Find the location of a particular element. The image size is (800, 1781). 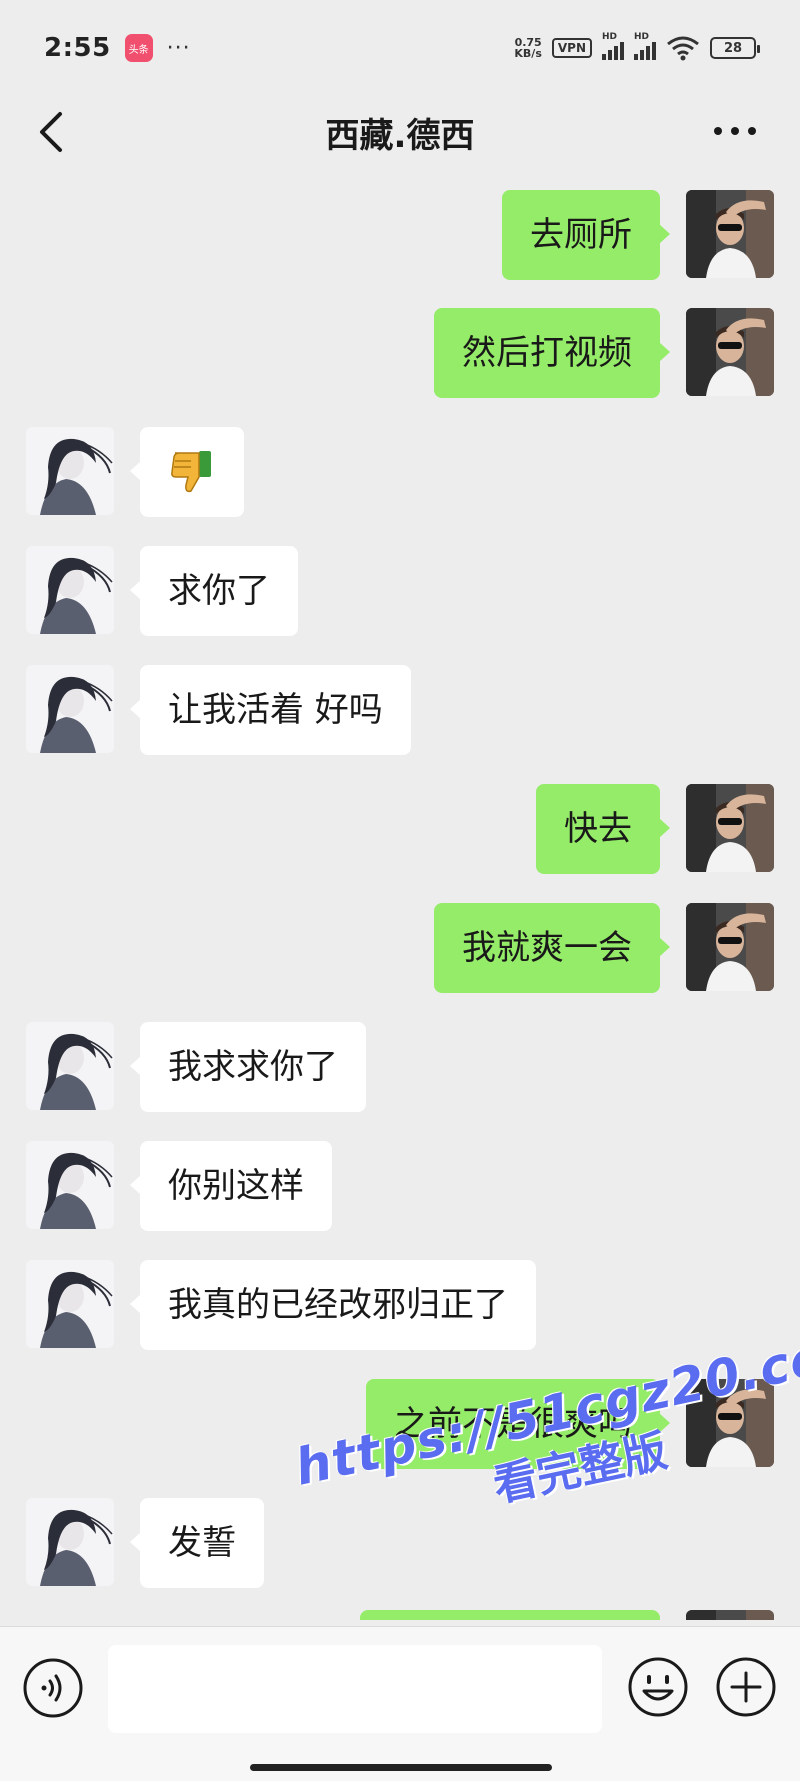

message-bubble: 求你了 is located at coordinates (214, 591).